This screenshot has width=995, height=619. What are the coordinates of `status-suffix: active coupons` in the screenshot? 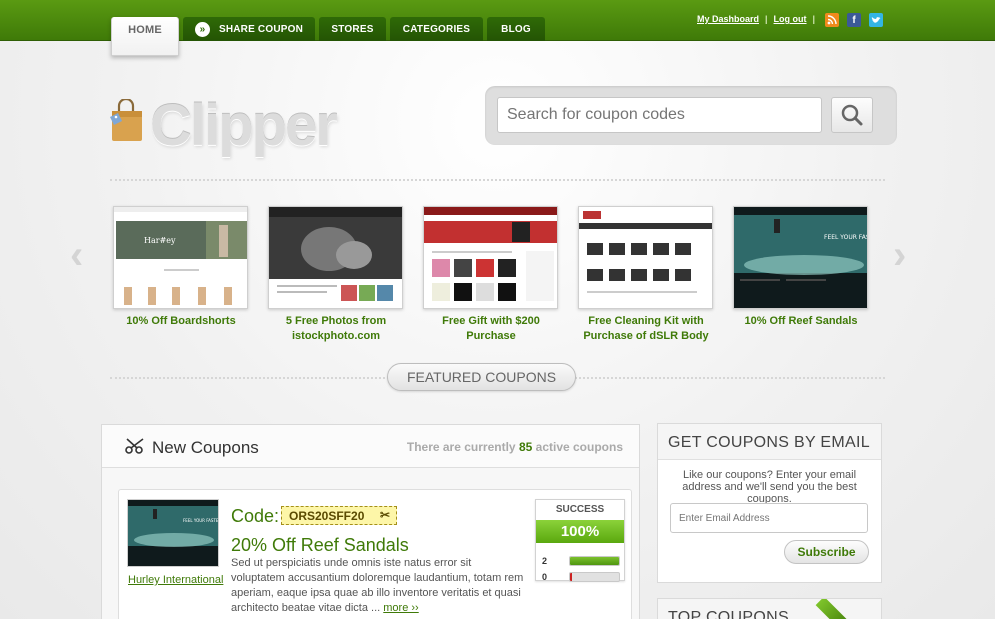 It's located at (579, 447).